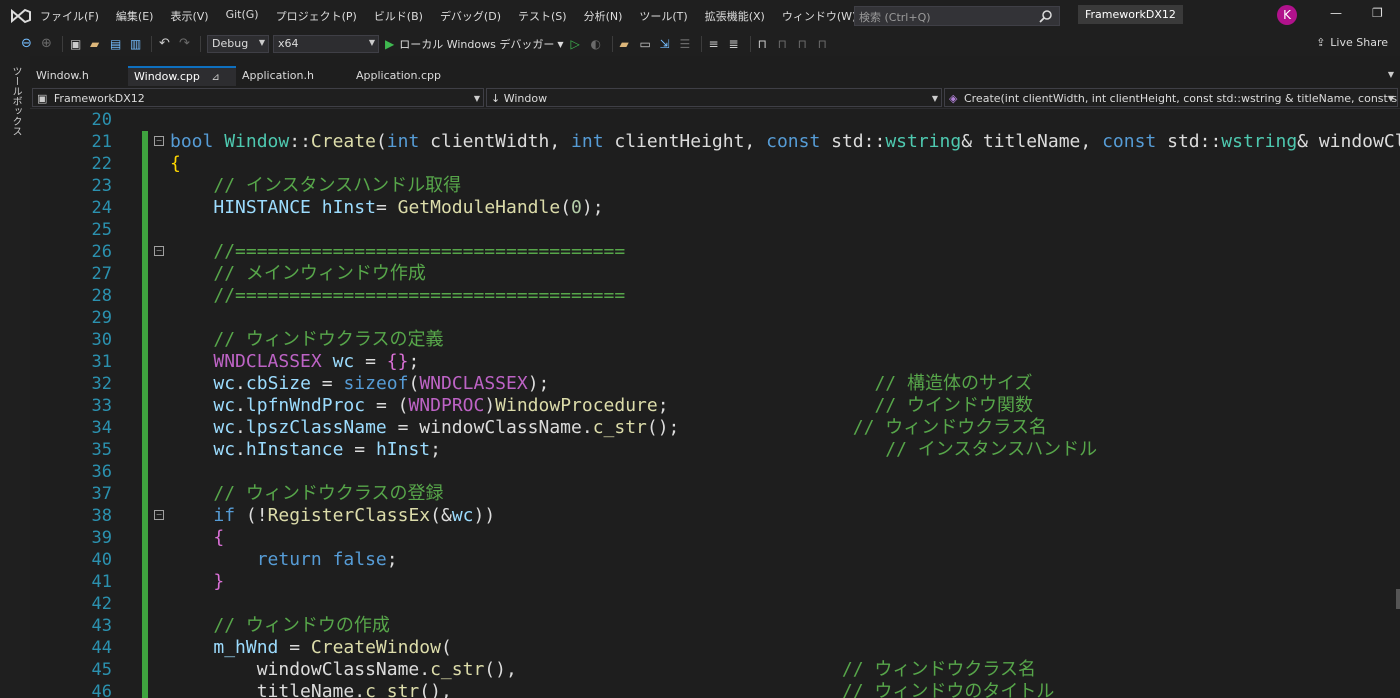 The width and height of the screenshot is (1400, 698). I want to click on code-line: 44 m_hWnd = CreateWindow(, so click(715, 648).